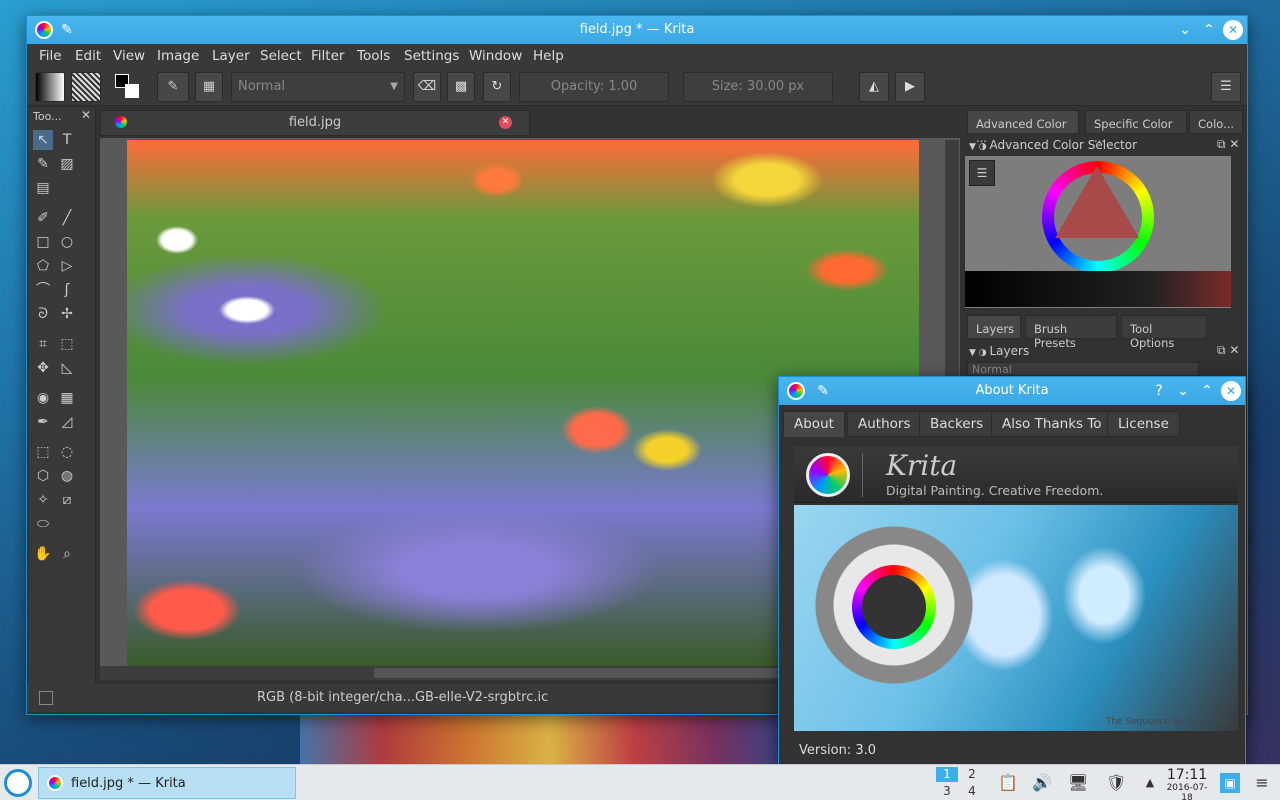 This screenshot has height=800, width=1280. What do you see at coordinates (43, 476) in the screenshot?
I see `polygon-select-tool-icon: ⬡` at bounding box center [43, 476].